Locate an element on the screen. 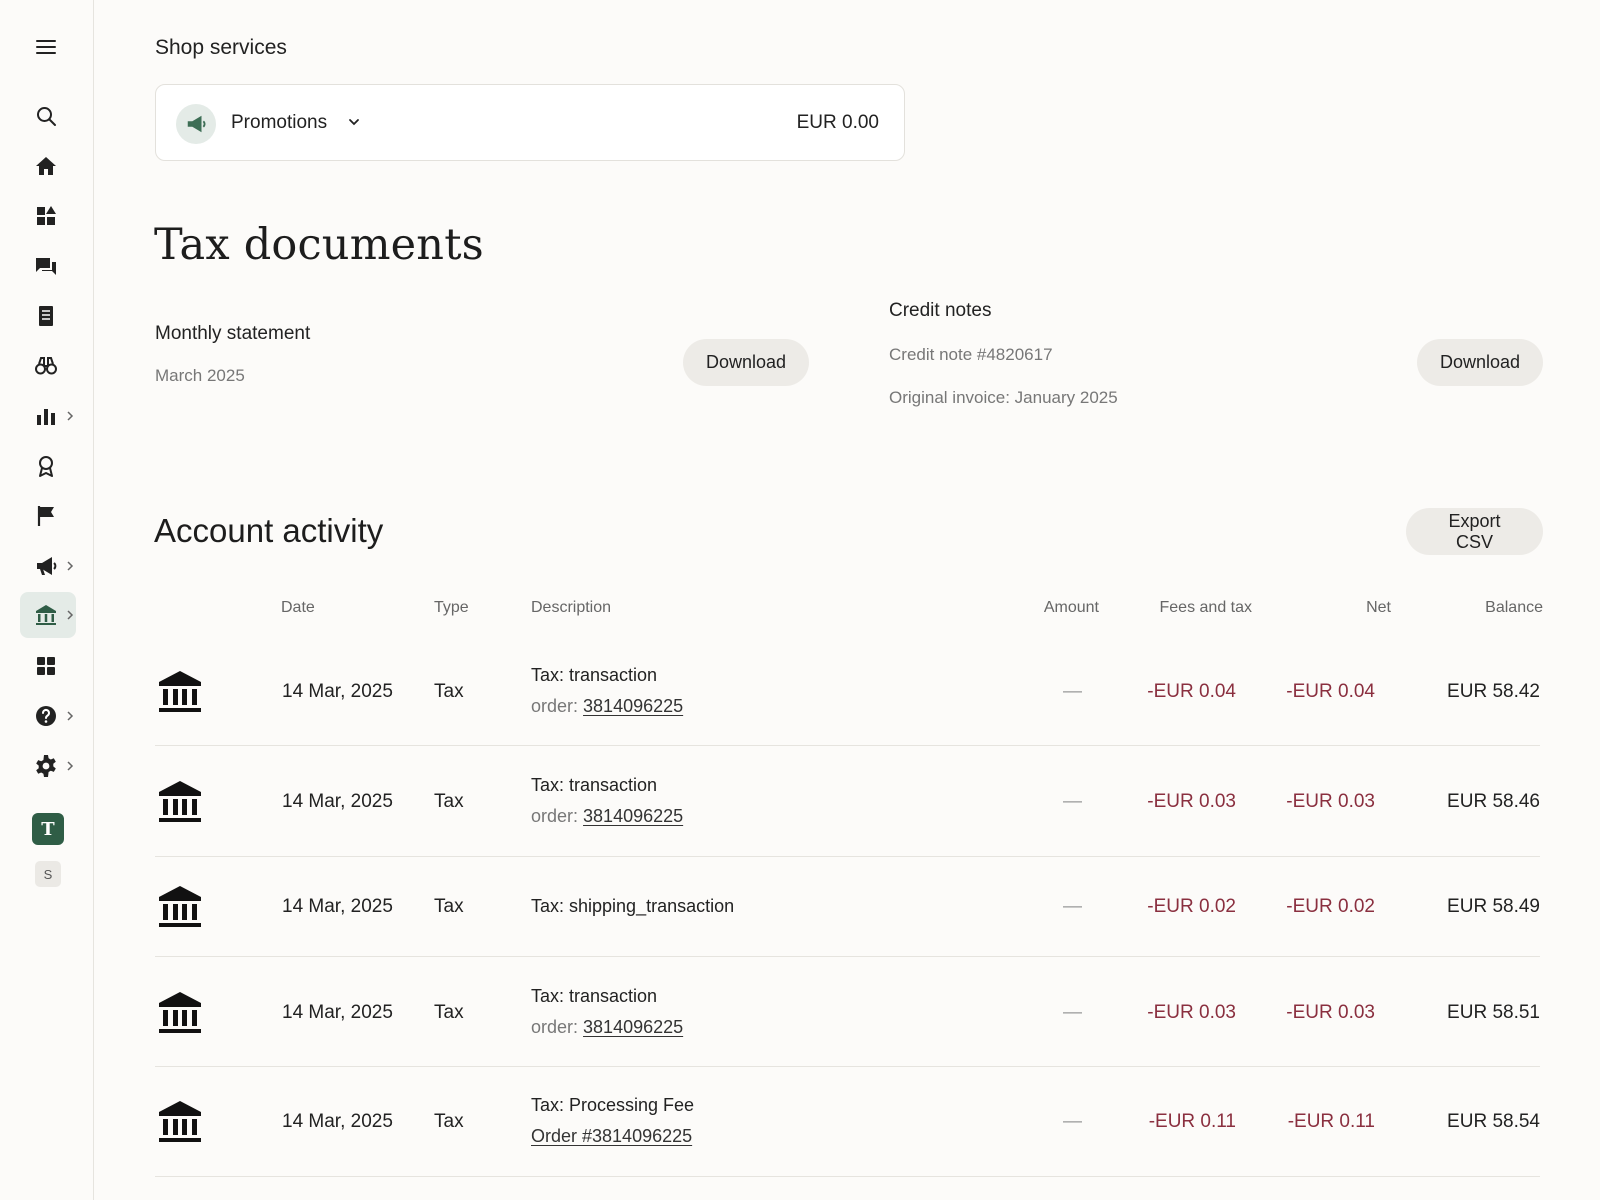 The image size is (1600, 1200). nav-help is located at coordinates (48, 716).